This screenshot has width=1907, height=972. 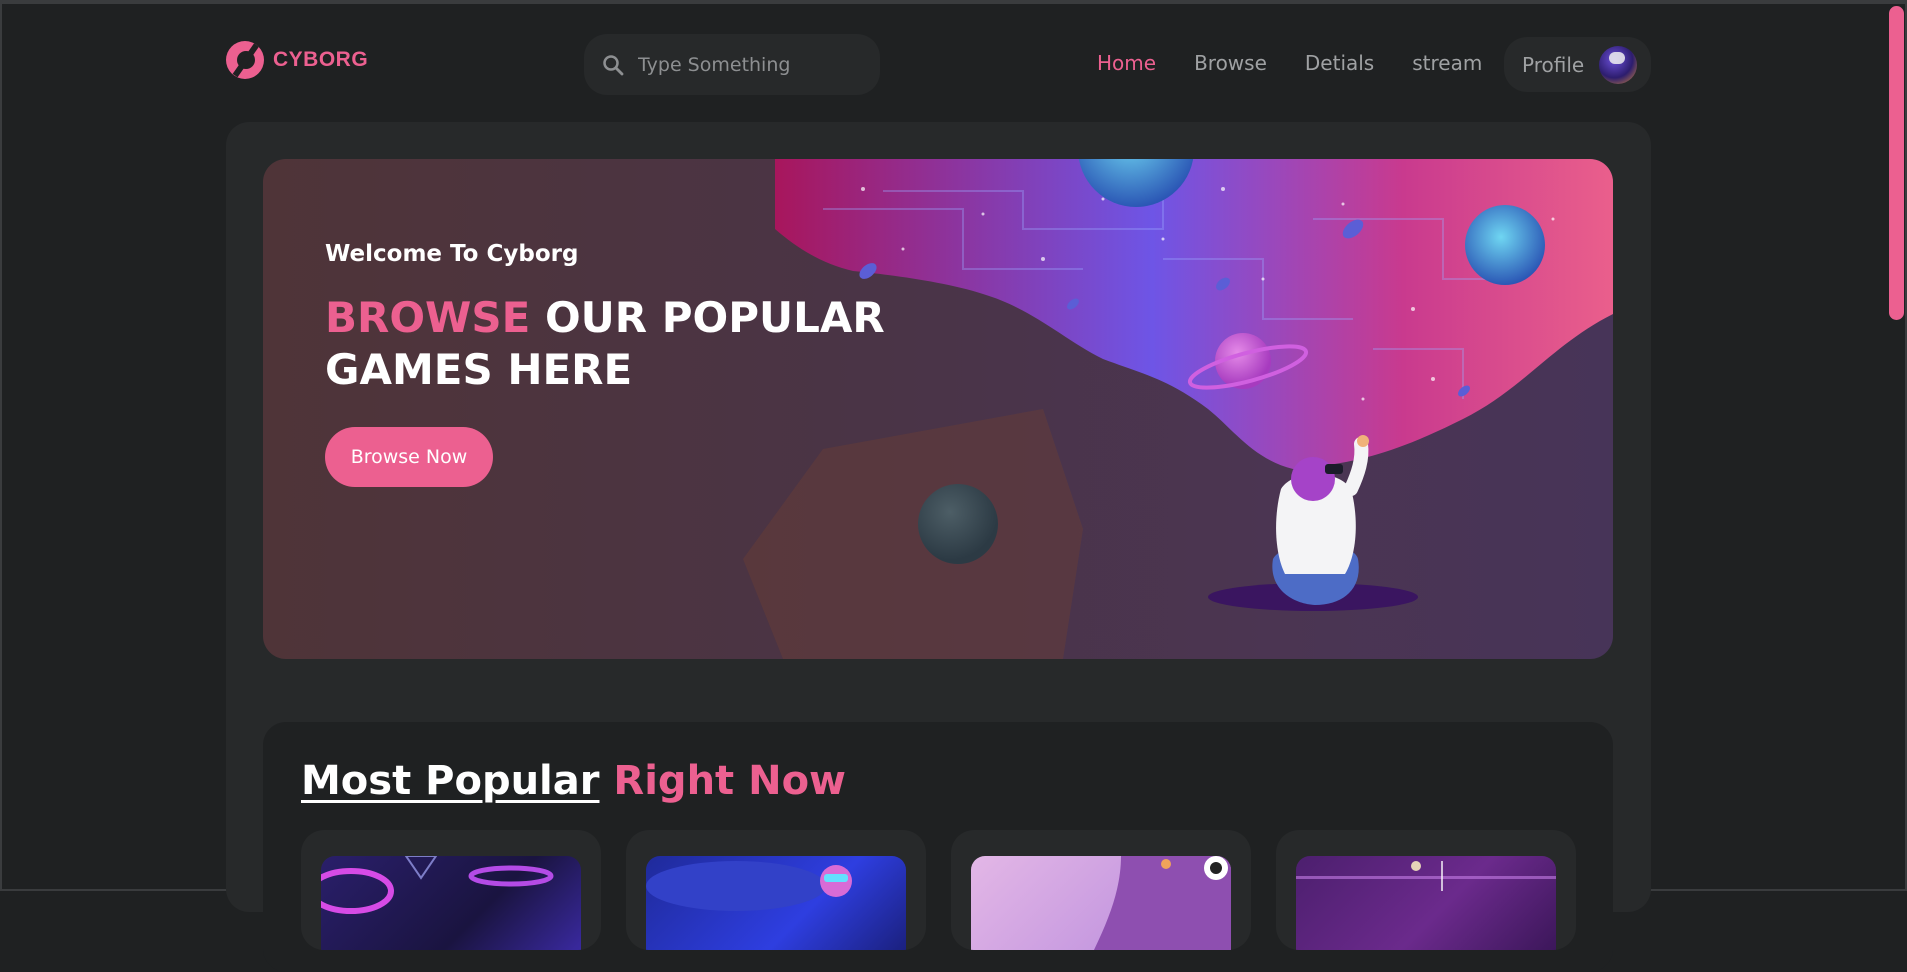 I want to click on main-nav: Home Browse Detials stream, so click(x=1308, y=63).